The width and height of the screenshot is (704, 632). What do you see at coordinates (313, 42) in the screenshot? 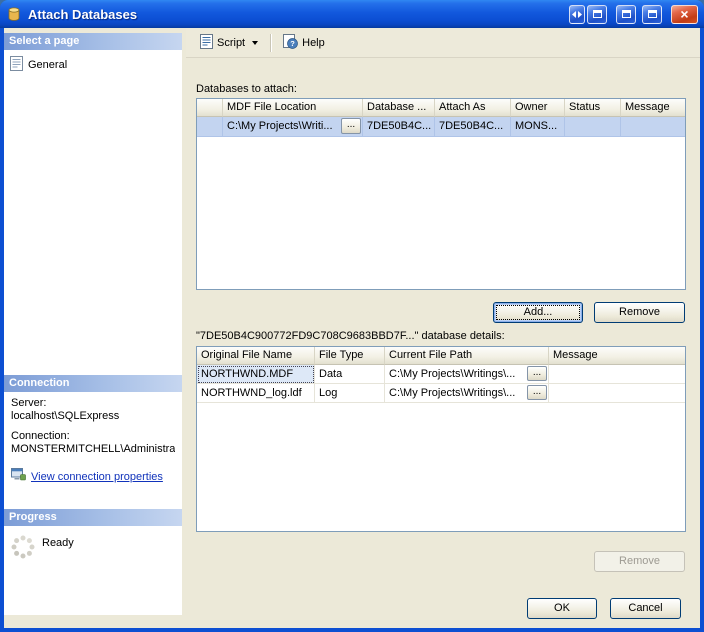
I see `help-button-label: Help` at bounding box center [313, 42].